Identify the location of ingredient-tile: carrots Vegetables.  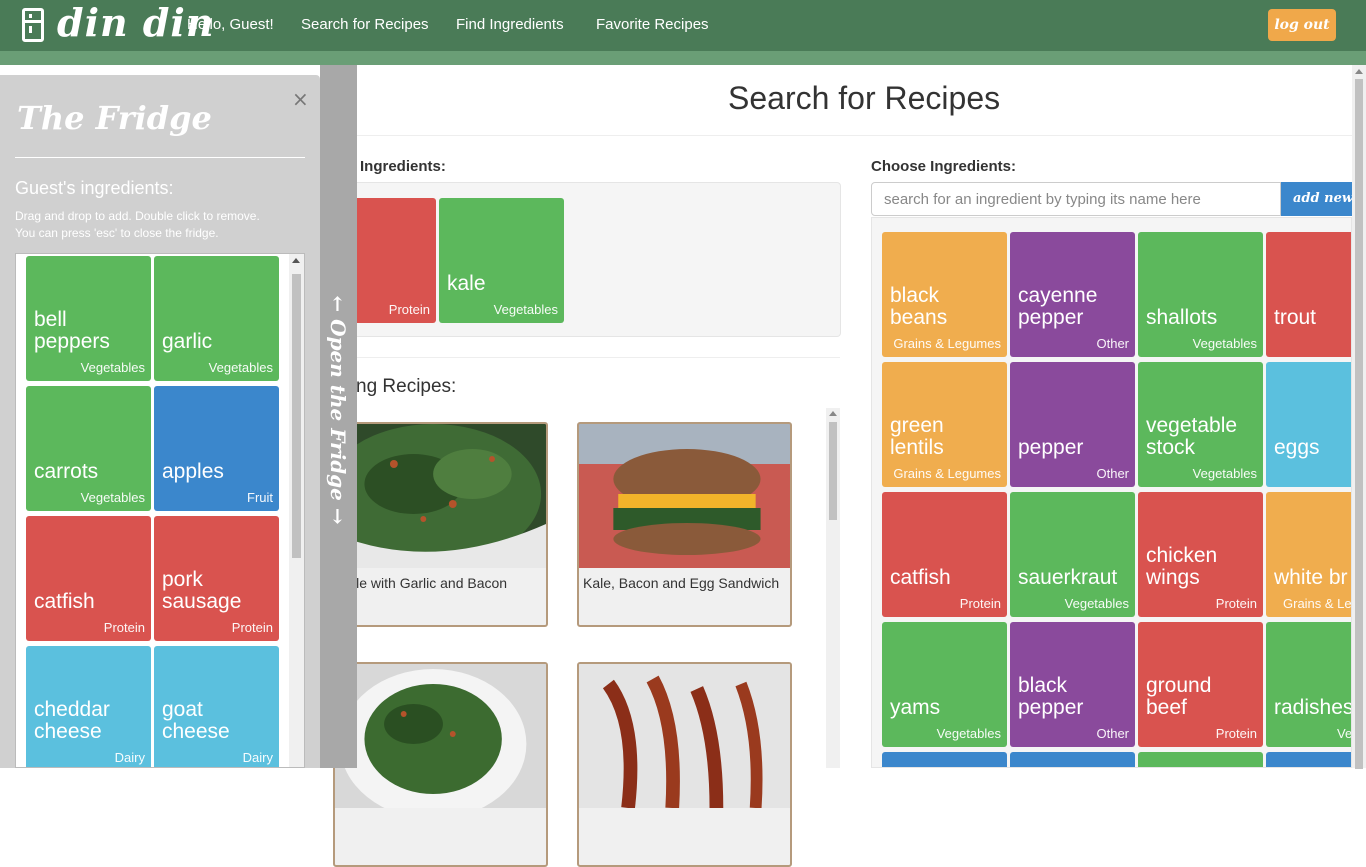
(88, 448).